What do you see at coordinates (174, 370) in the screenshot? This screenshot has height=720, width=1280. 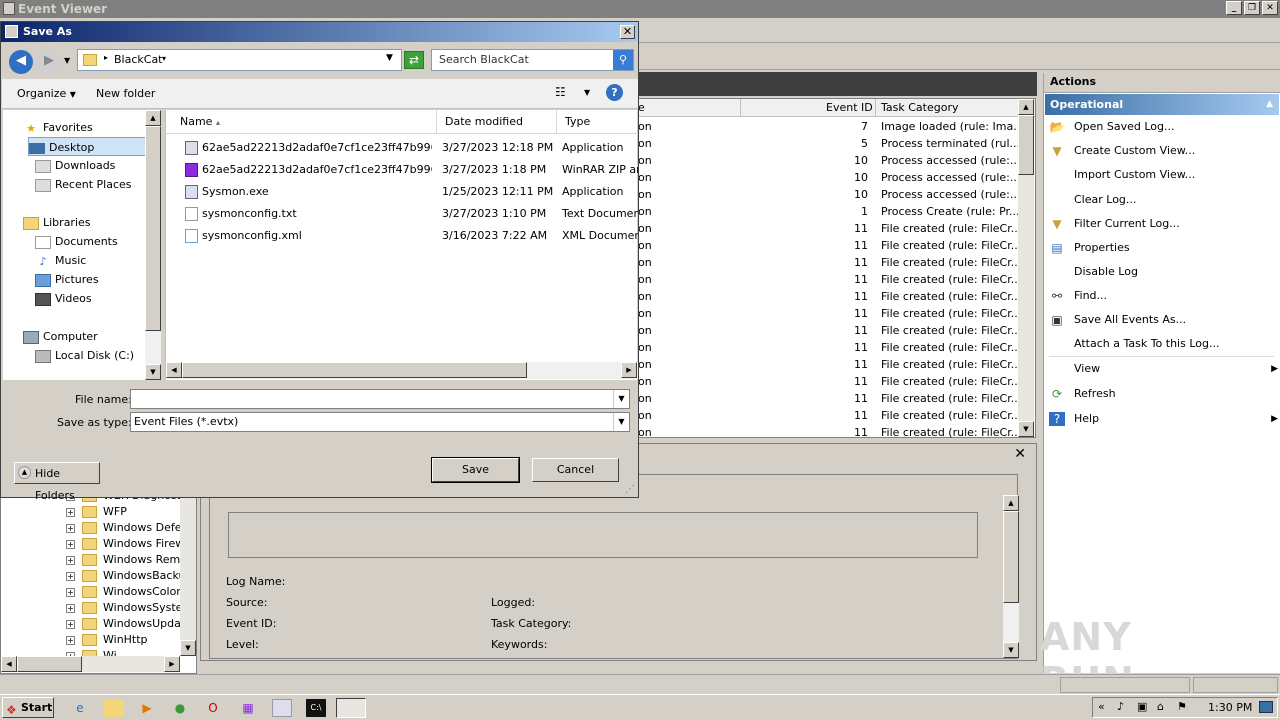 I see `file-scroll-left-icon: ◀` at bounding box center [174, 370].